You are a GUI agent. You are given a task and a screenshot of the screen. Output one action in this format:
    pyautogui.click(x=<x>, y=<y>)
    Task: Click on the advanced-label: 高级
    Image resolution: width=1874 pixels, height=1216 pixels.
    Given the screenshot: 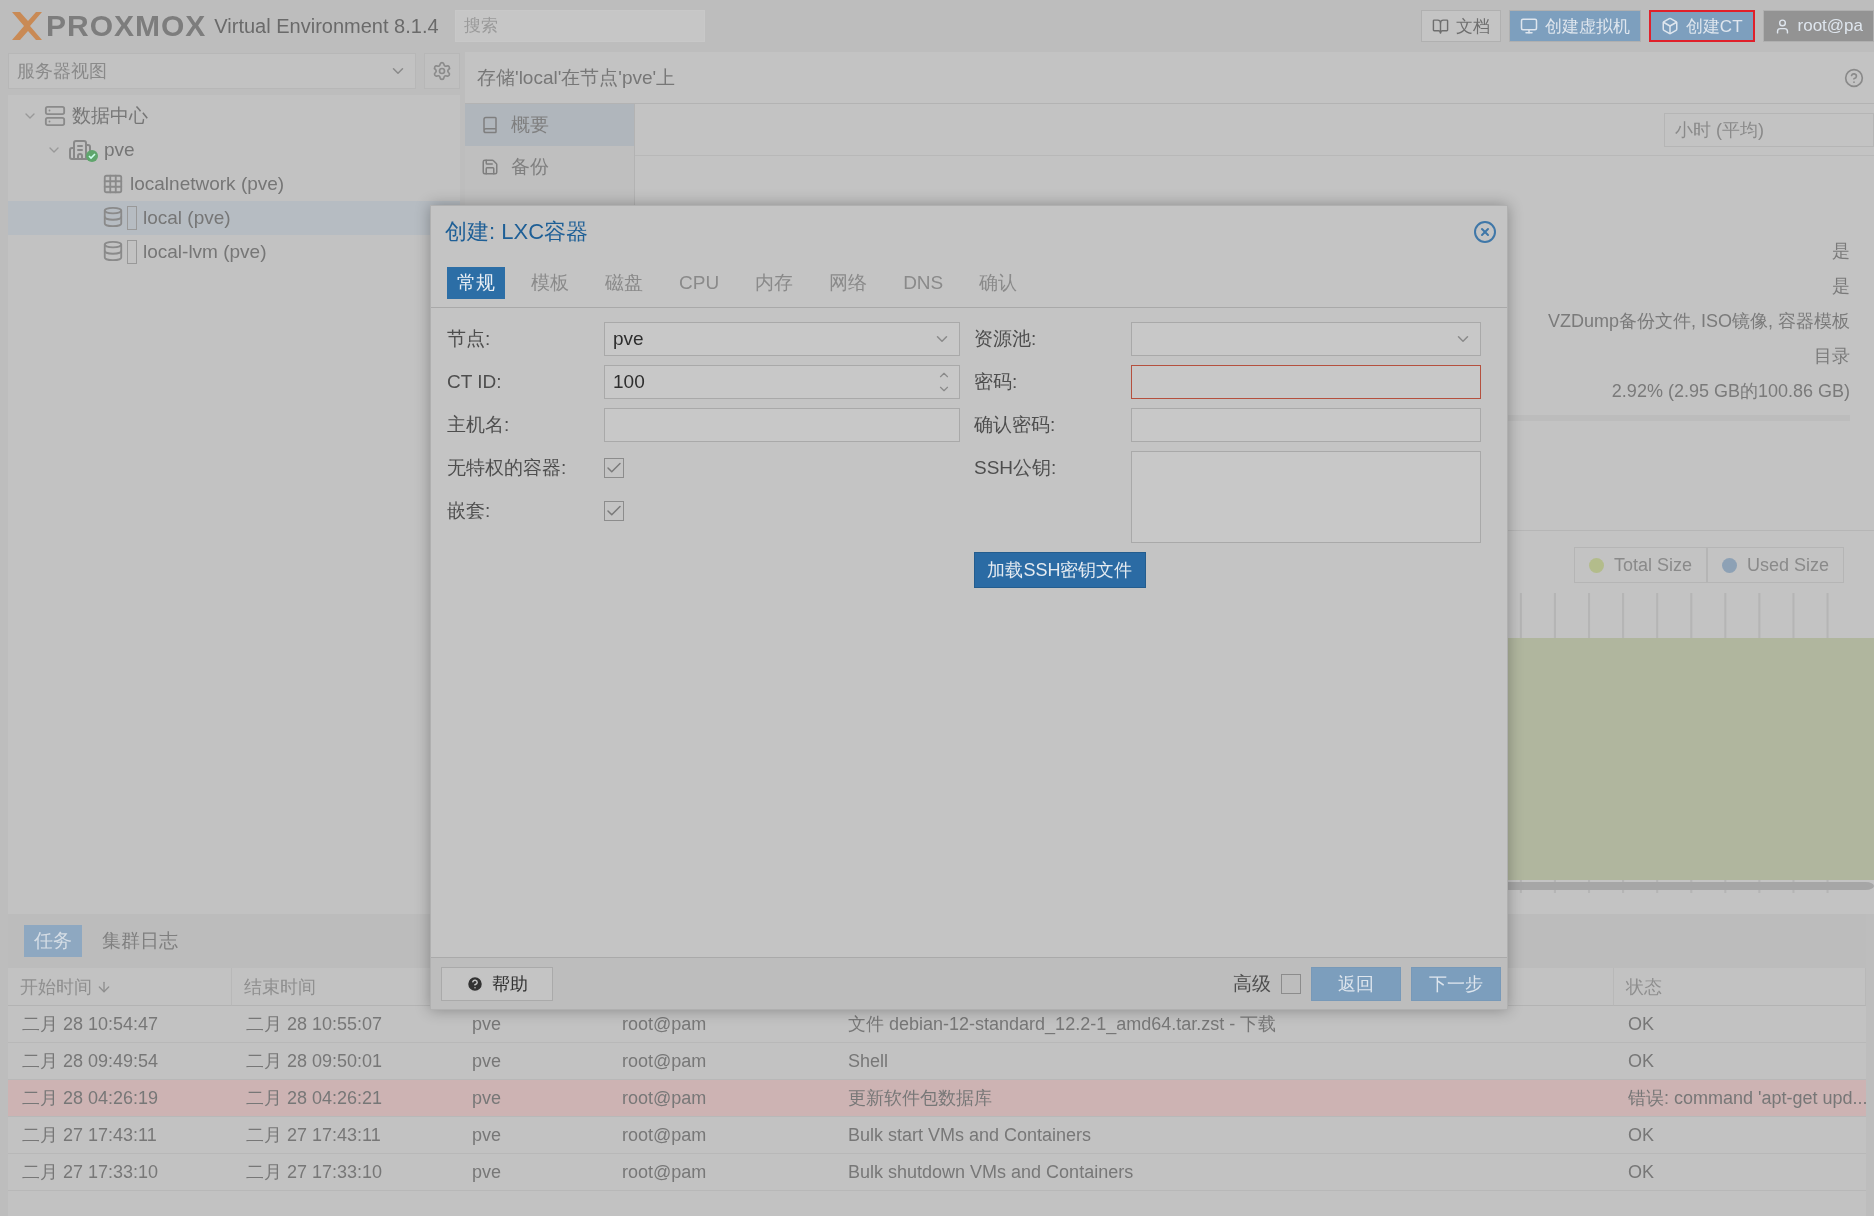 What is the action you would take?
    pyautogui.click(x=1252, y=983)
    